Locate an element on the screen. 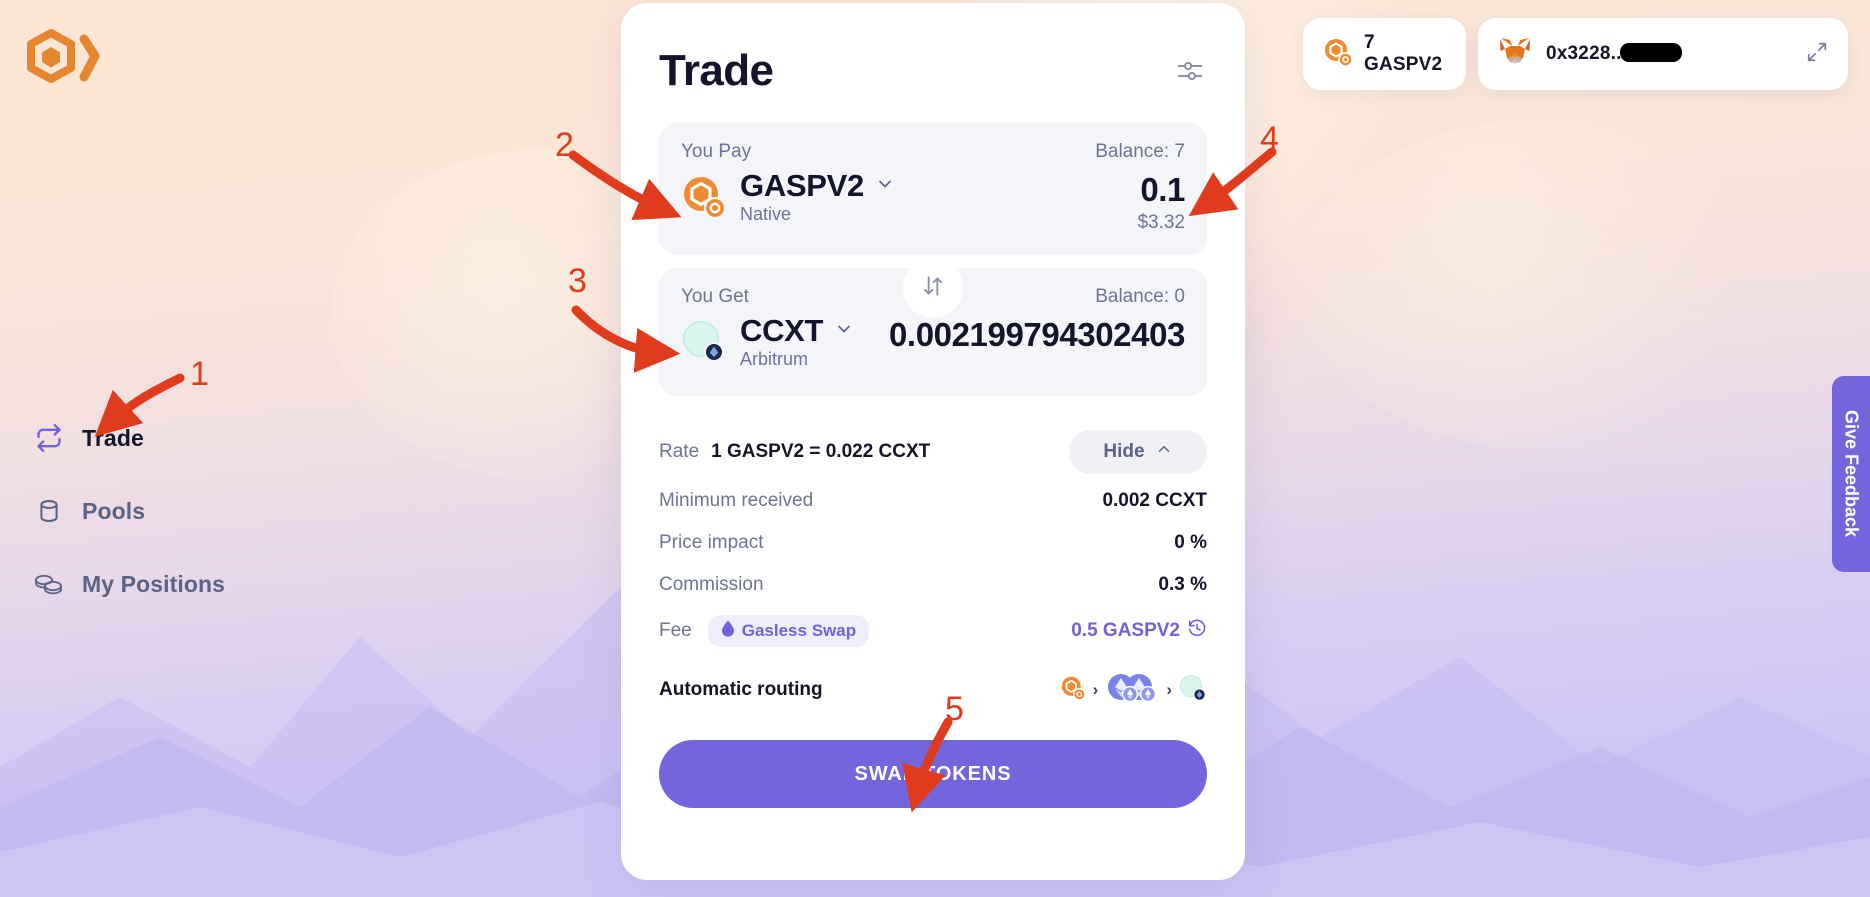 The width and height of the screenshot is (1870, 897). give-feedback-label: Give Feedback is located at coordinates (1851, 474).